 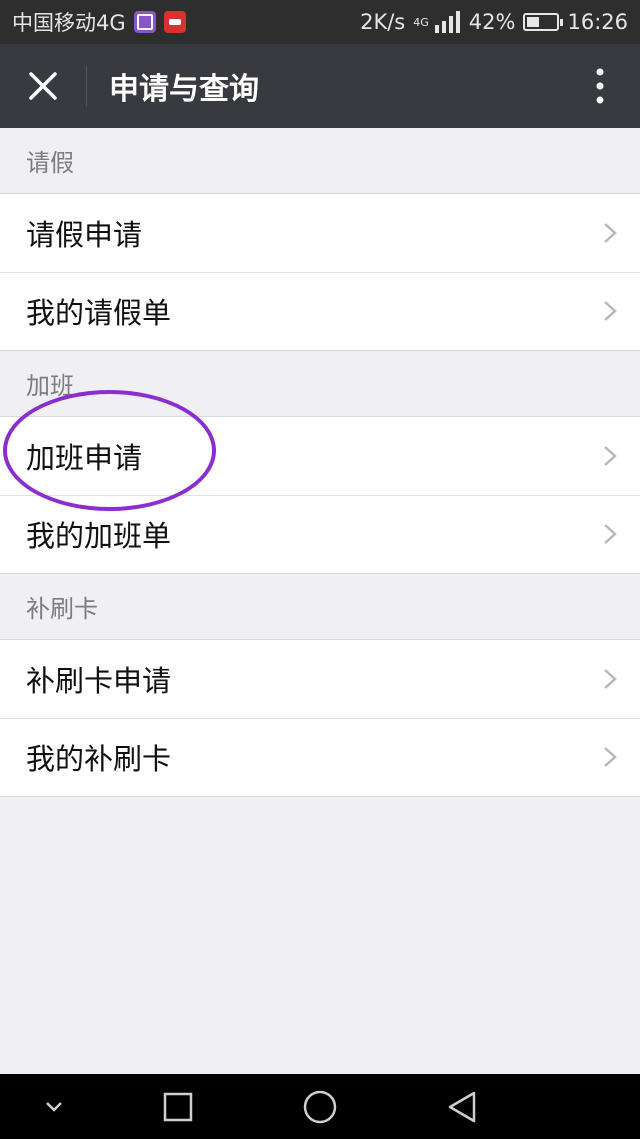 I want to click on chevron-down-icon, so click(x=54, y=1106).